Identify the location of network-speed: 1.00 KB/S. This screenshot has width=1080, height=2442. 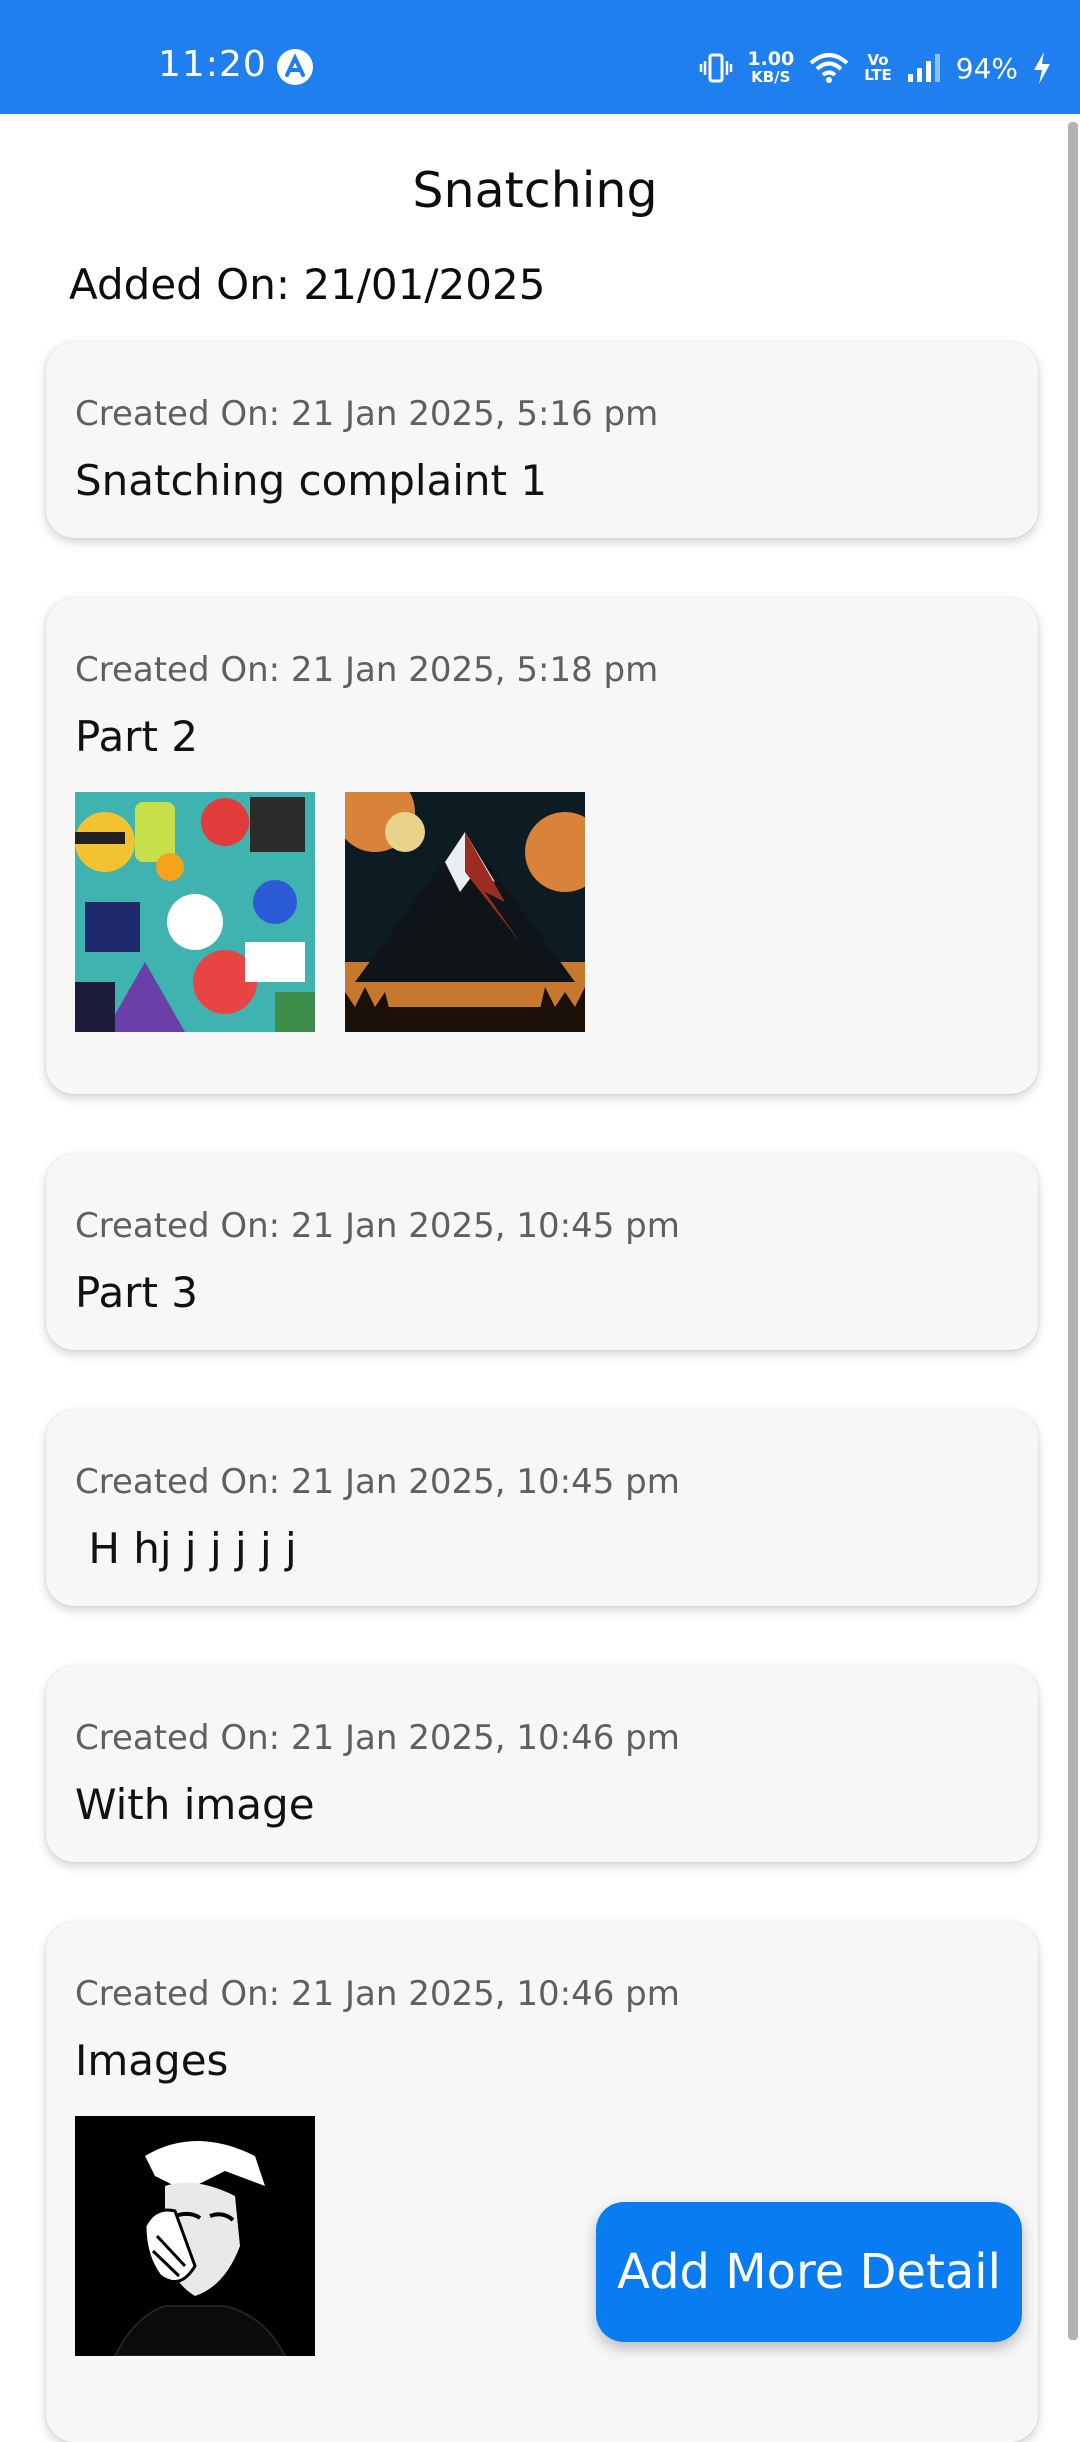
(771, 67).